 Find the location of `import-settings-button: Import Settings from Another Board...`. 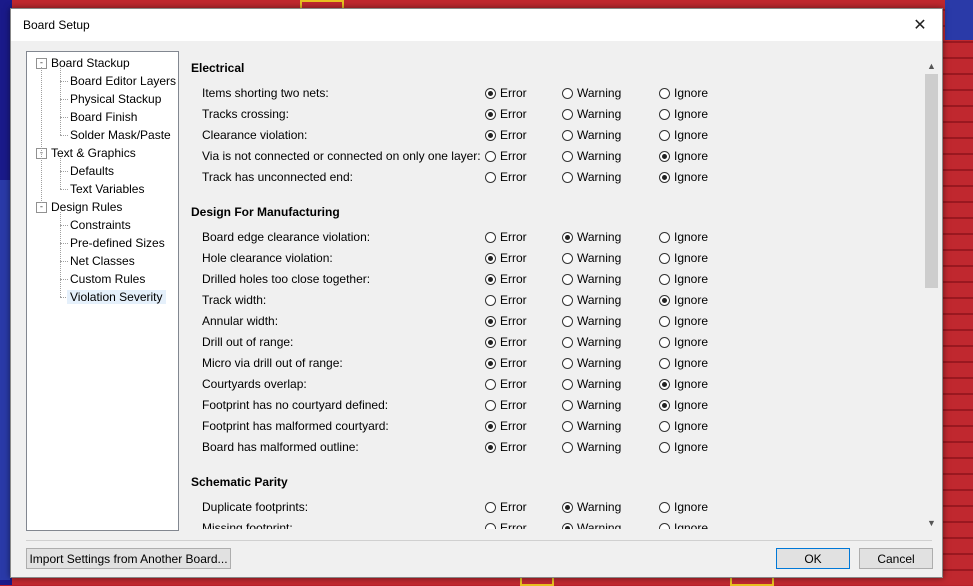

import-settings-button: Import Settings from Another Board... is located at coordinates (128, 558).